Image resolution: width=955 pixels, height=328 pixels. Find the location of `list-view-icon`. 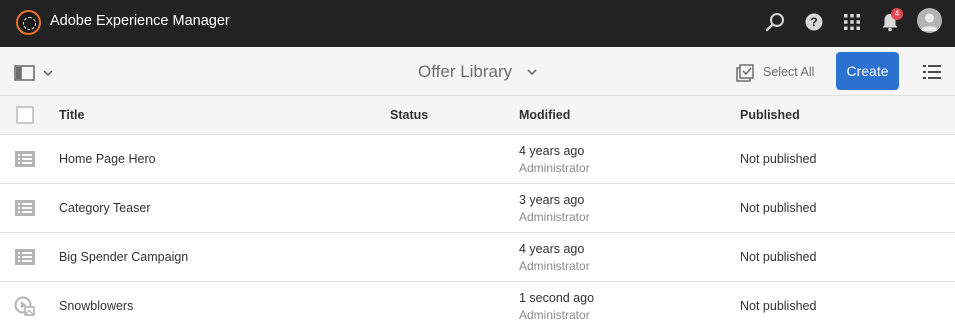

list-view-icon is located at coordinates (932, 72).